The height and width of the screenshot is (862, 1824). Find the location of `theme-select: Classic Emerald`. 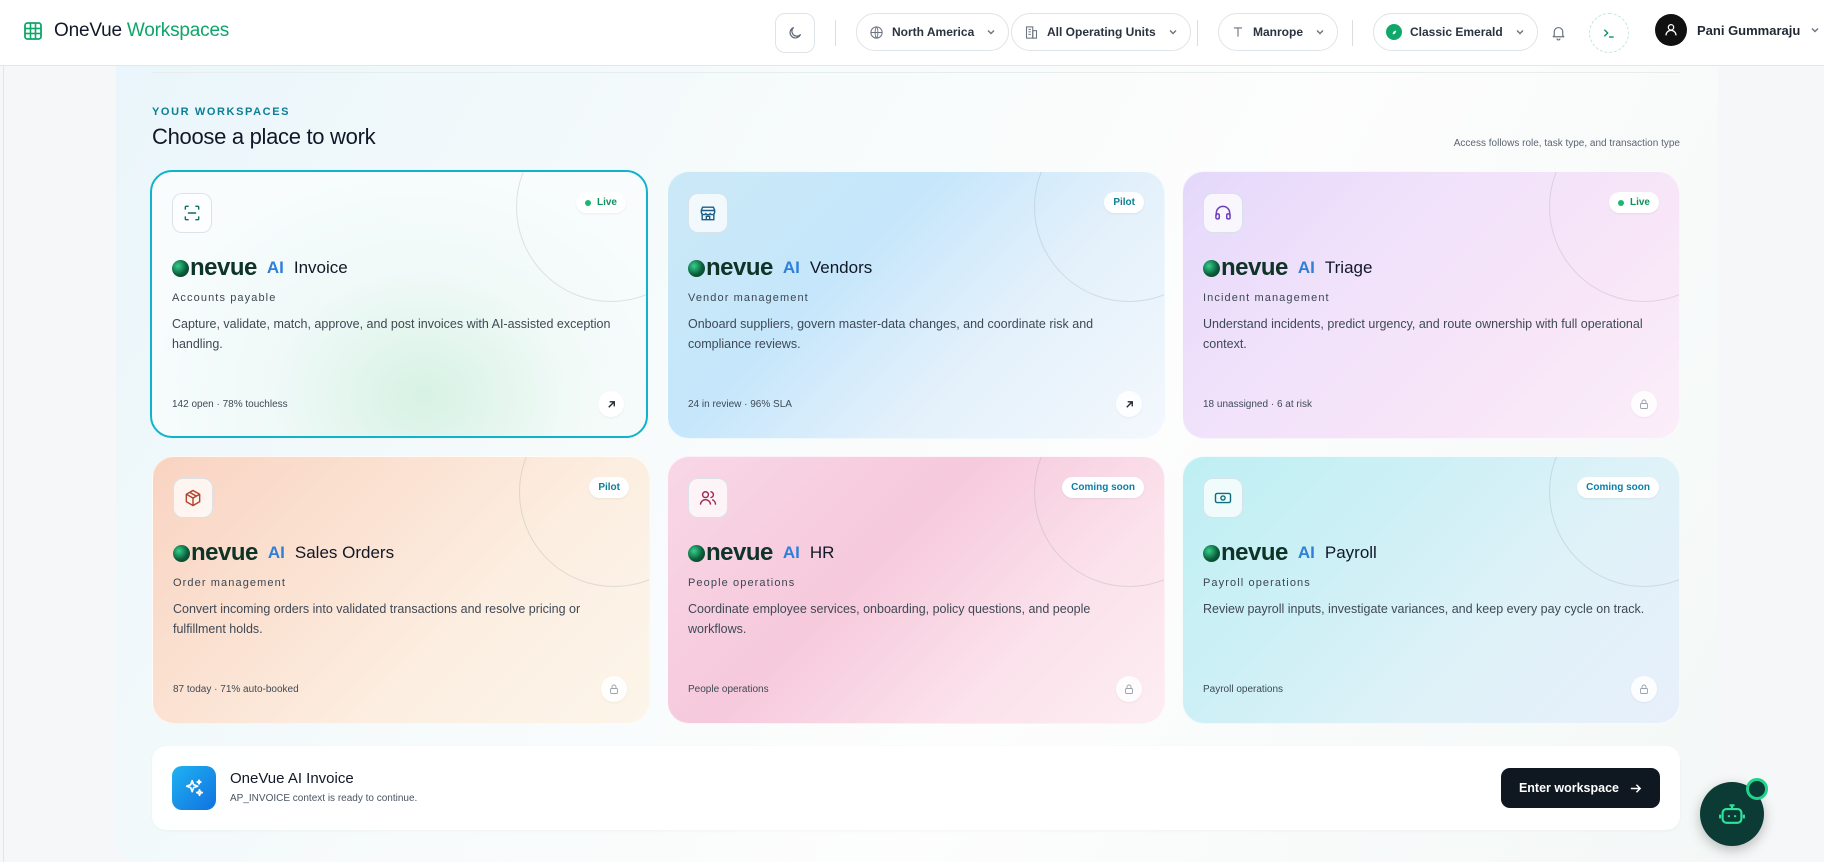

theme-select: Classic Emerald is located at coordinates (1455, 32).